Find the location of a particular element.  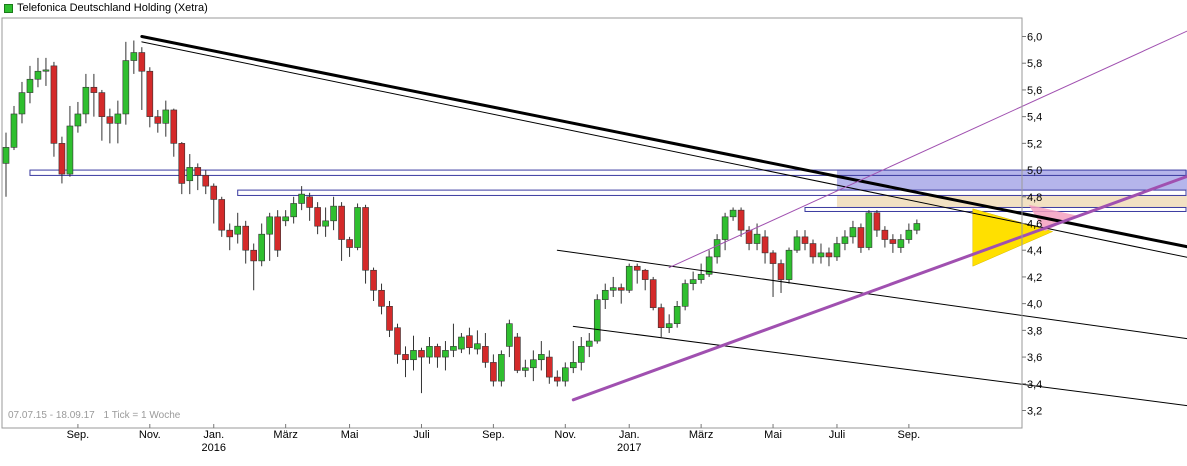

y-tick-label: 5,8 is located at coordinates (1034, 64).